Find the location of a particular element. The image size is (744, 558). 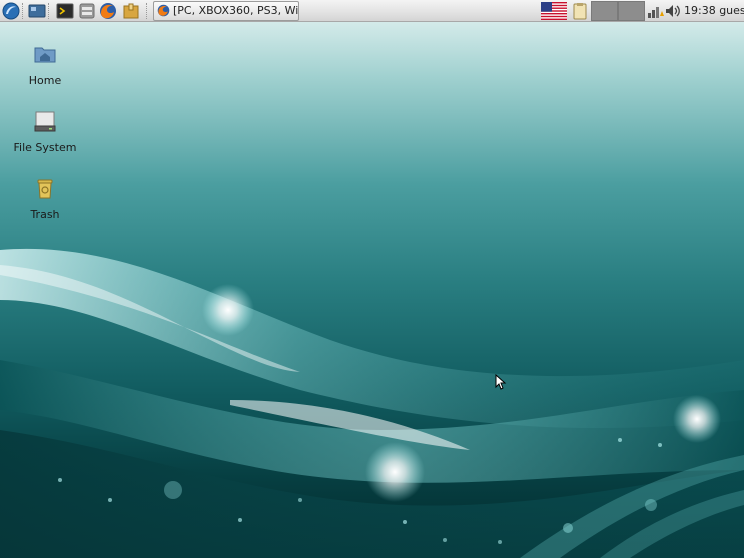

terminal-icon is located at coordinates (65, 11).